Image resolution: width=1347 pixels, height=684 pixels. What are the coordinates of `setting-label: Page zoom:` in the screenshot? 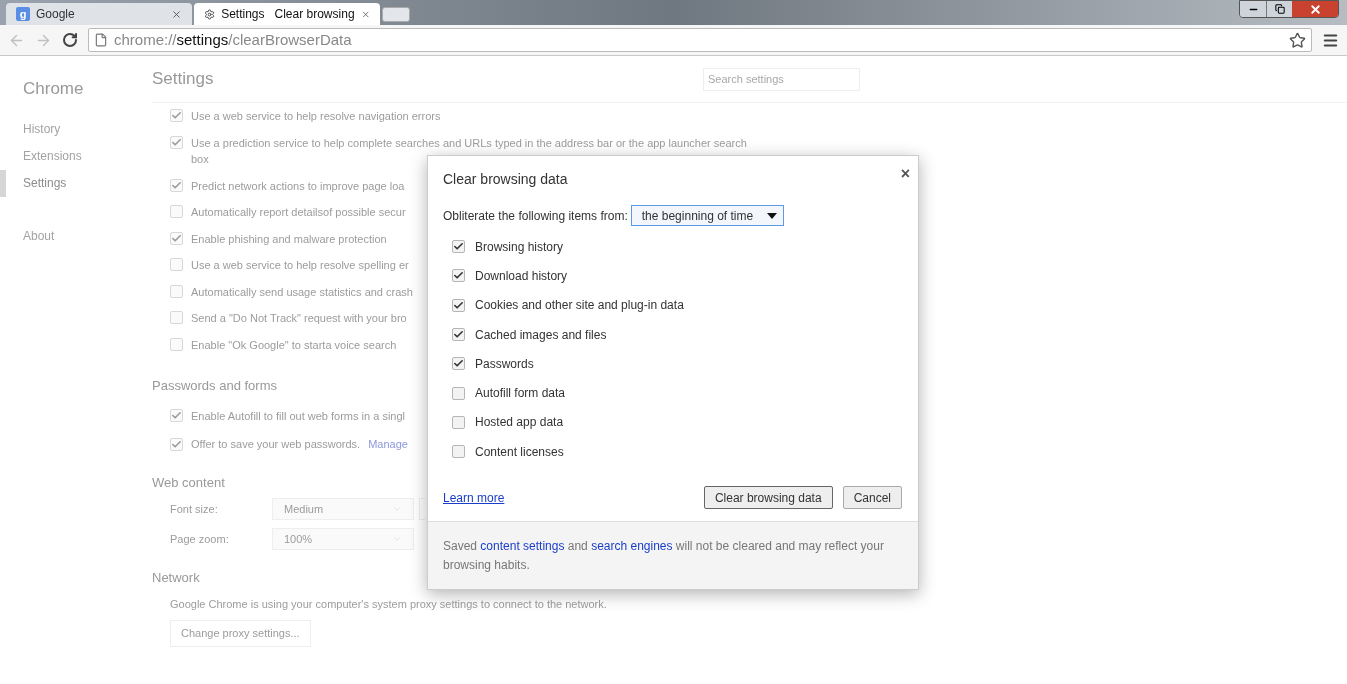 It's located at (200, 539).